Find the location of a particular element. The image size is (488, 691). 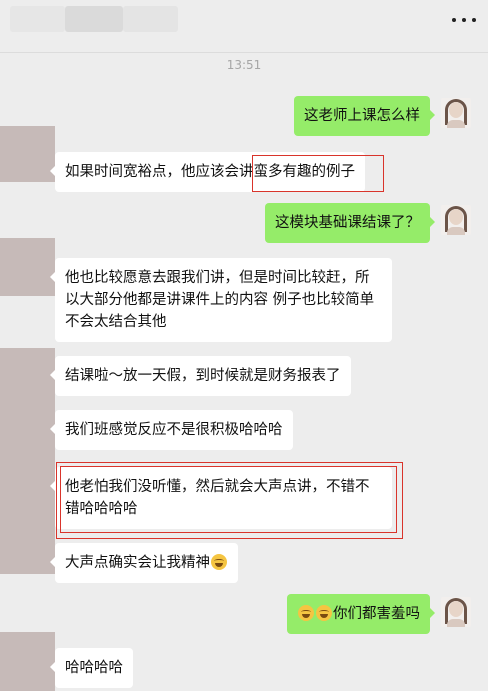

received-message: 我们班感觉反应不是很积极哈哈哈 is located at coordinates (171, 430).